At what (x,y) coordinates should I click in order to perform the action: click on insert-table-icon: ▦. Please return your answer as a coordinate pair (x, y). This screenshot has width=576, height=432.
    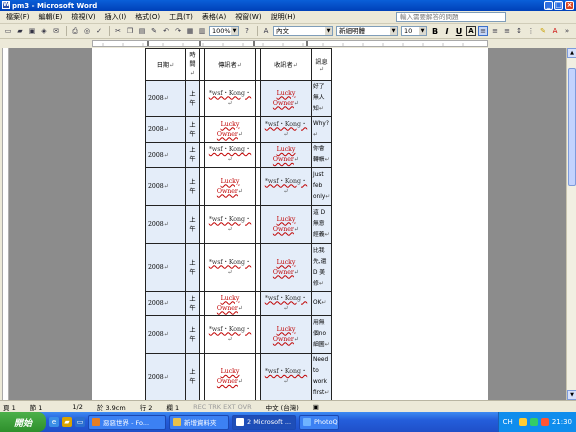
    Looking at the image, I should click on (190, 31).